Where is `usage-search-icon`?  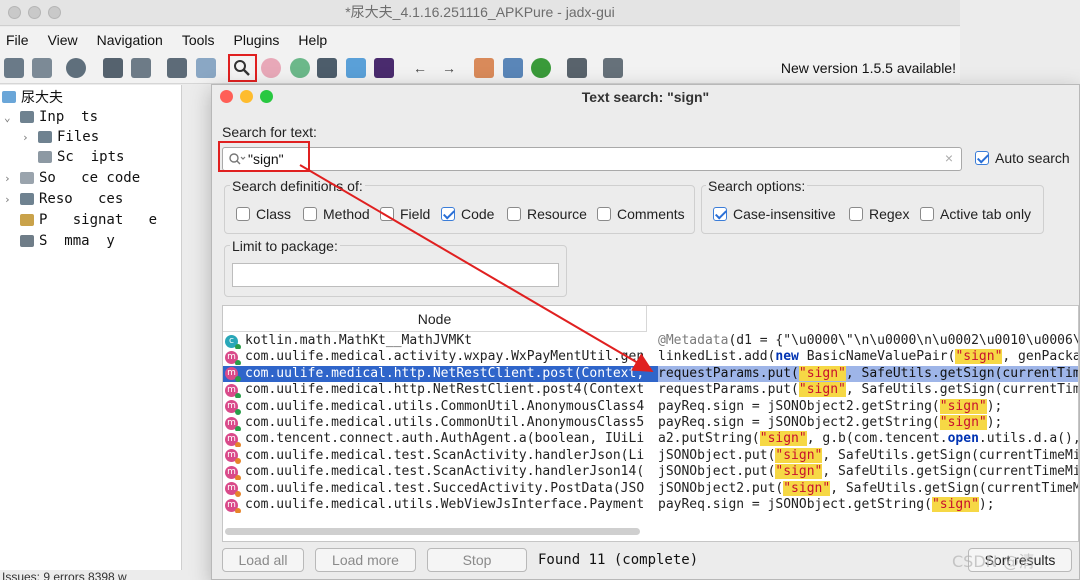
usage-search-icon is located at coordinates (300, 68).